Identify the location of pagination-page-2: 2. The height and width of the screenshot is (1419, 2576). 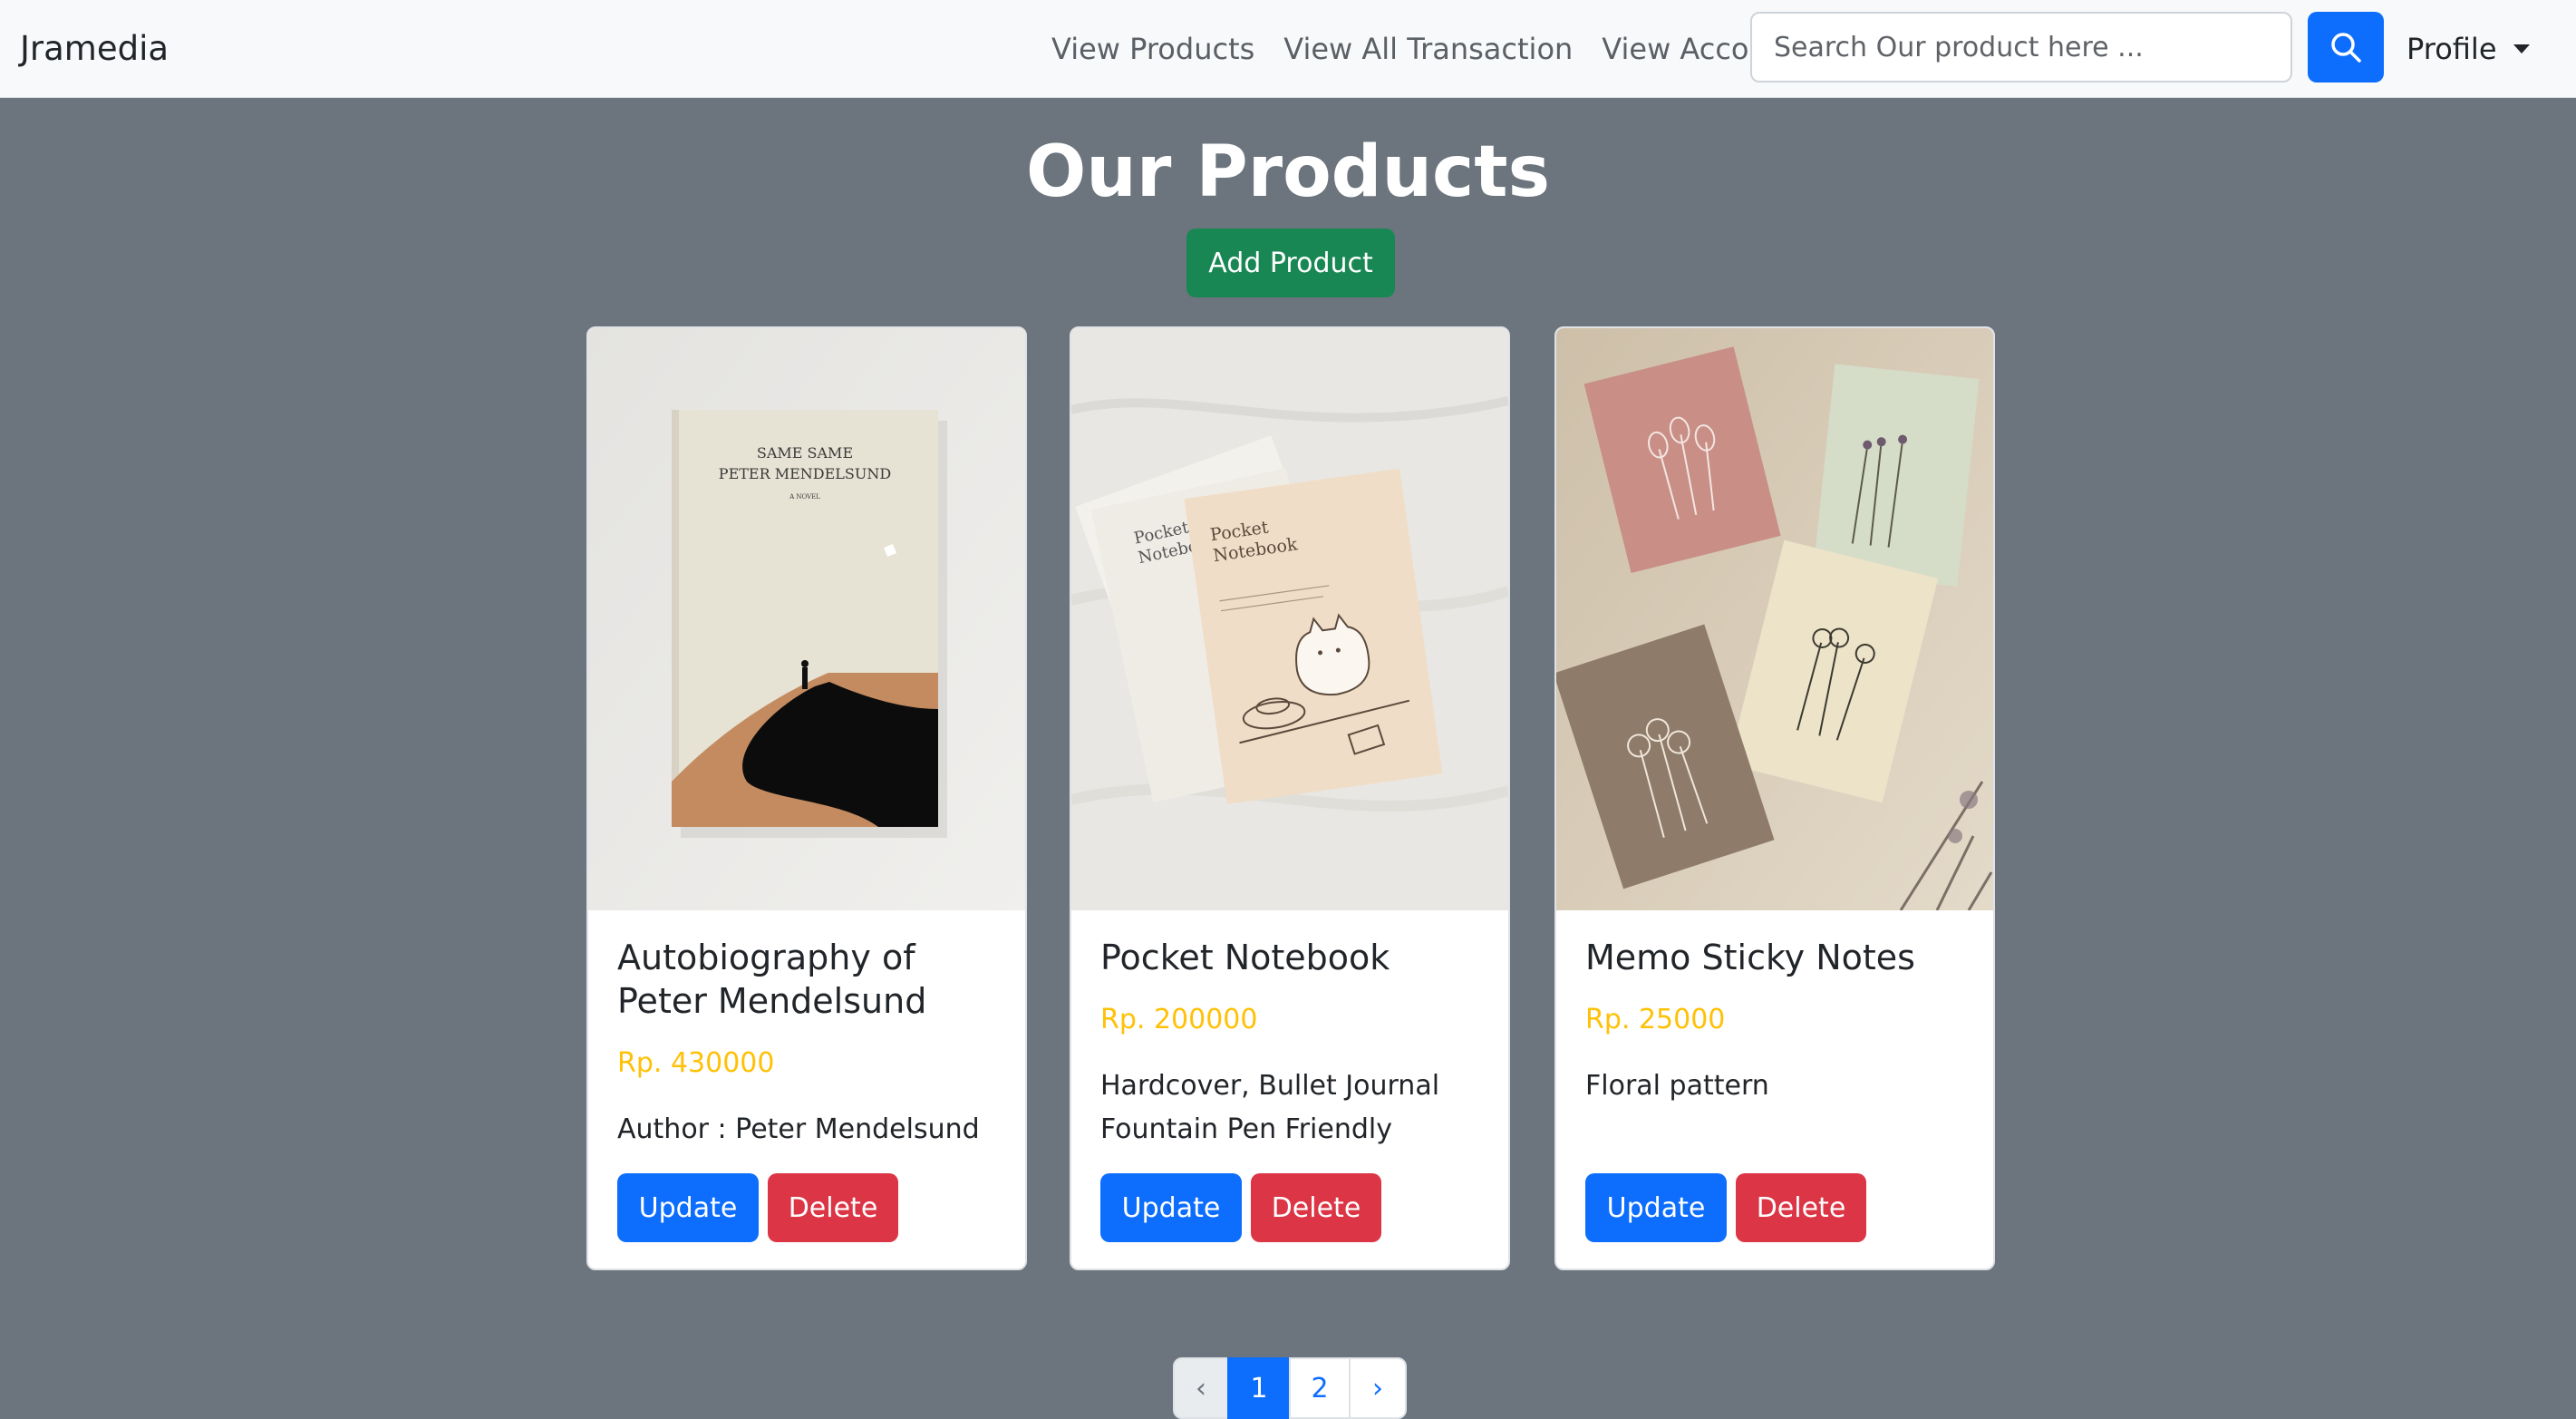
(1320, 1388).